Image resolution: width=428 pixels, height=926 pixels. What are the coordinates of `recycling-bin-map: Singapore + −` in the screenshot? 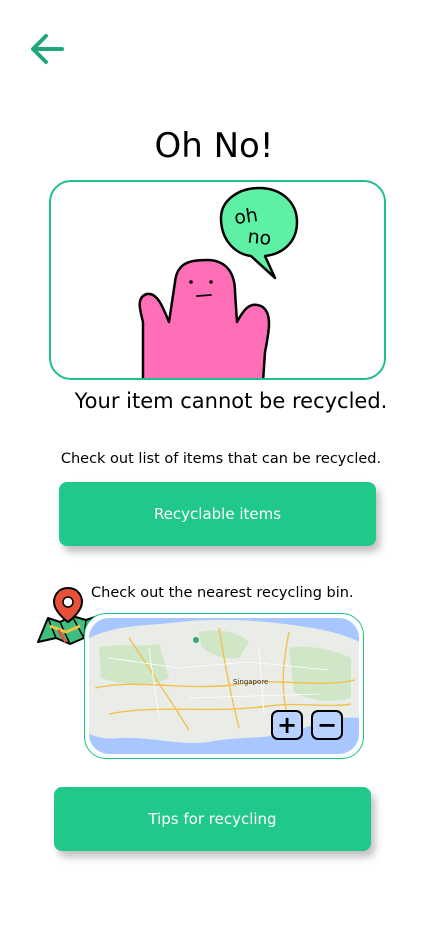 It's located at (224, 686).